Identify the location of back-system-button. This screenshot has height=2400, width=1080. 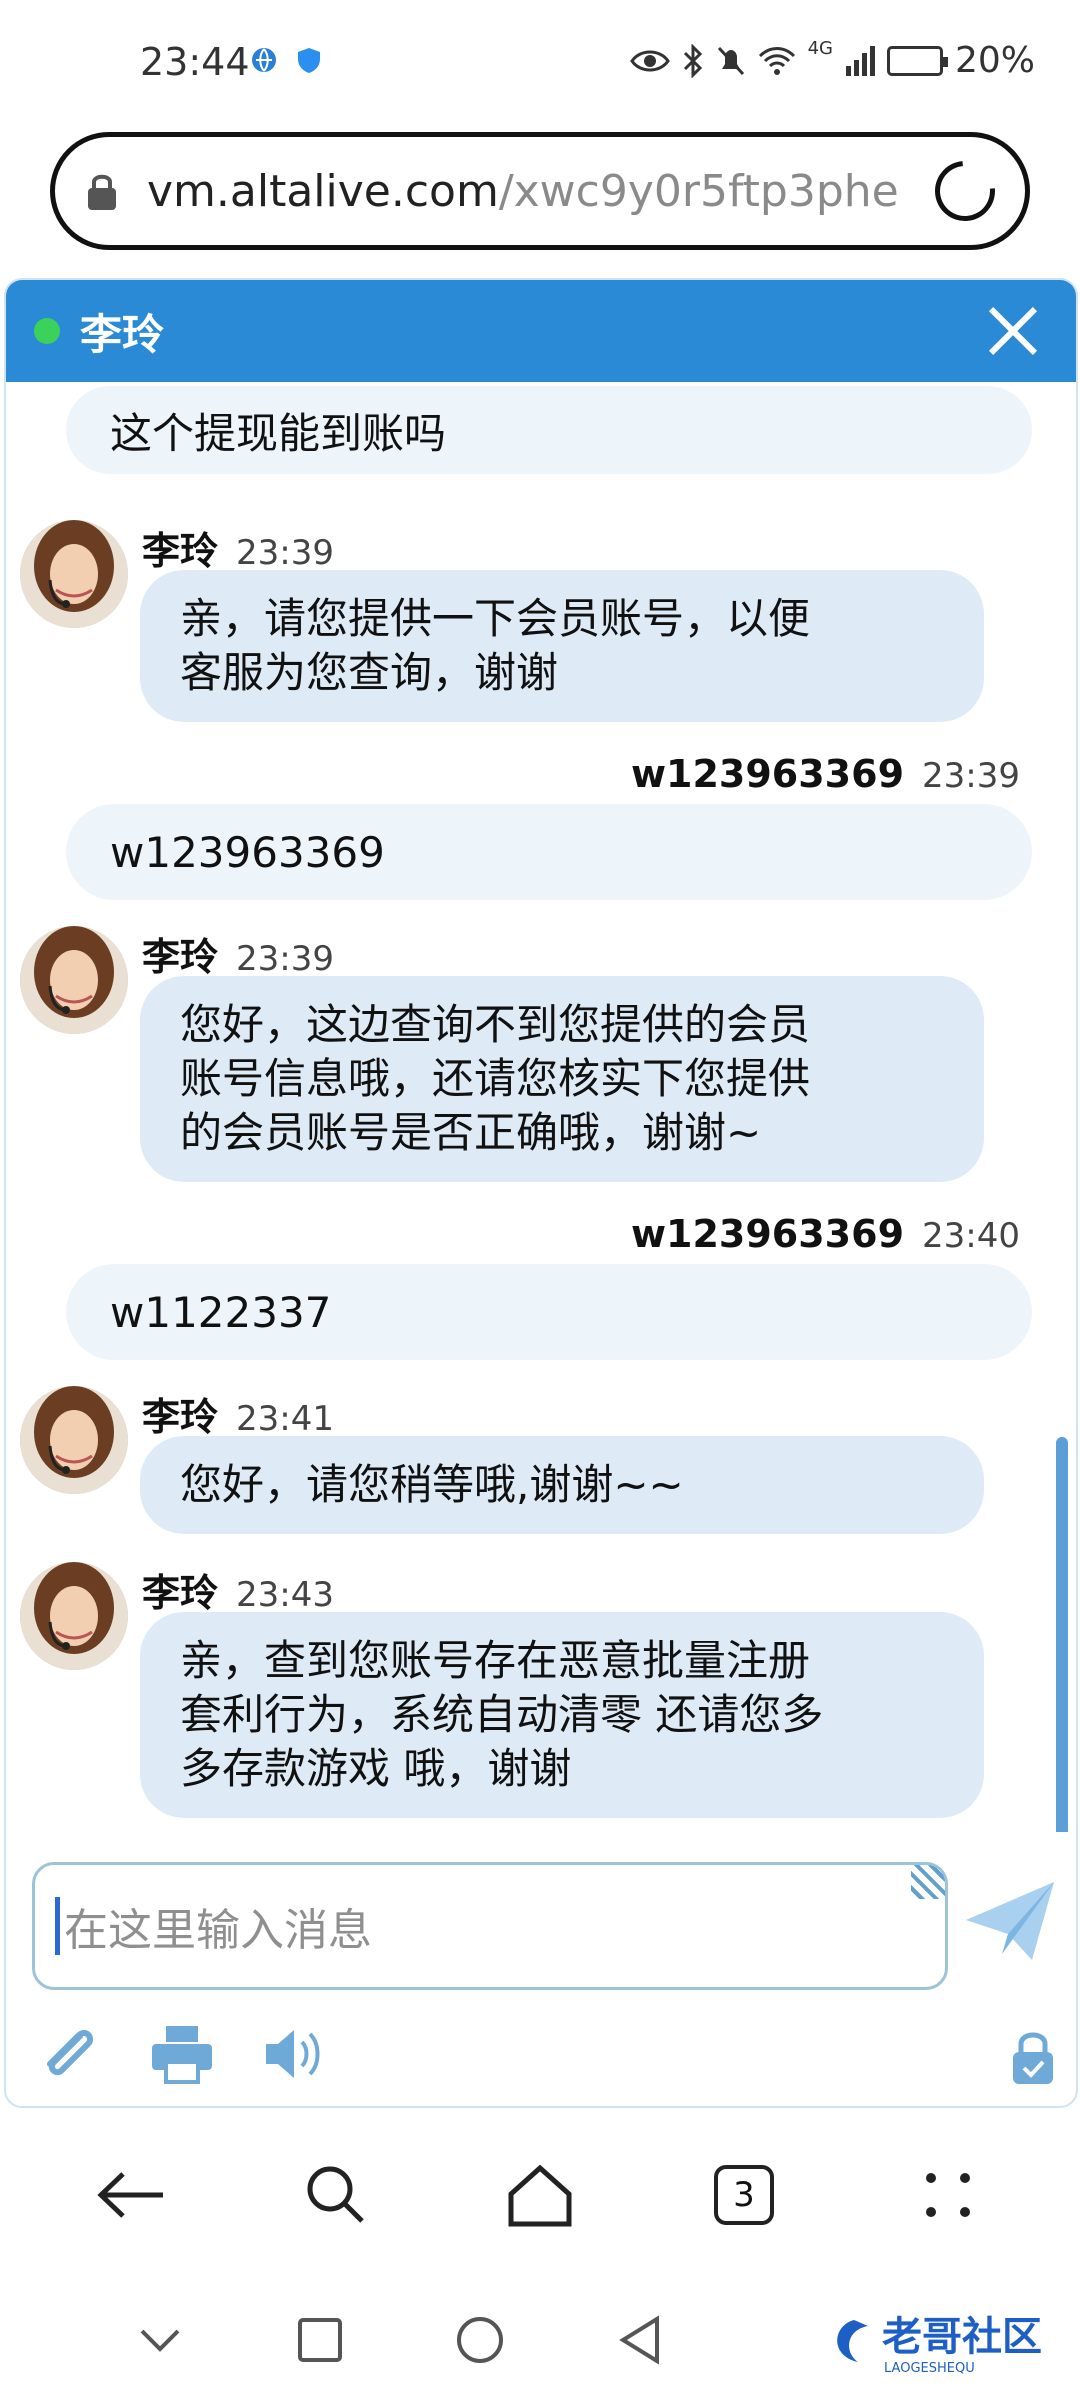
(640, 2340).